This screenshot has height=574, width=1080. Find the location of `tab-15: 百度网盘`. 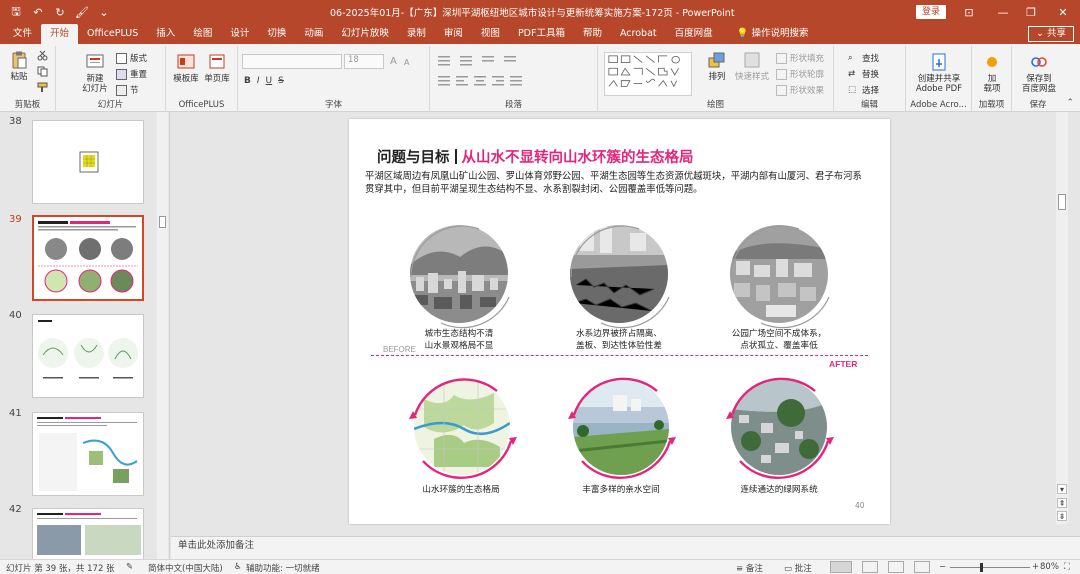

tab-15: 百度网盘 is located at coordinates (694, 34).